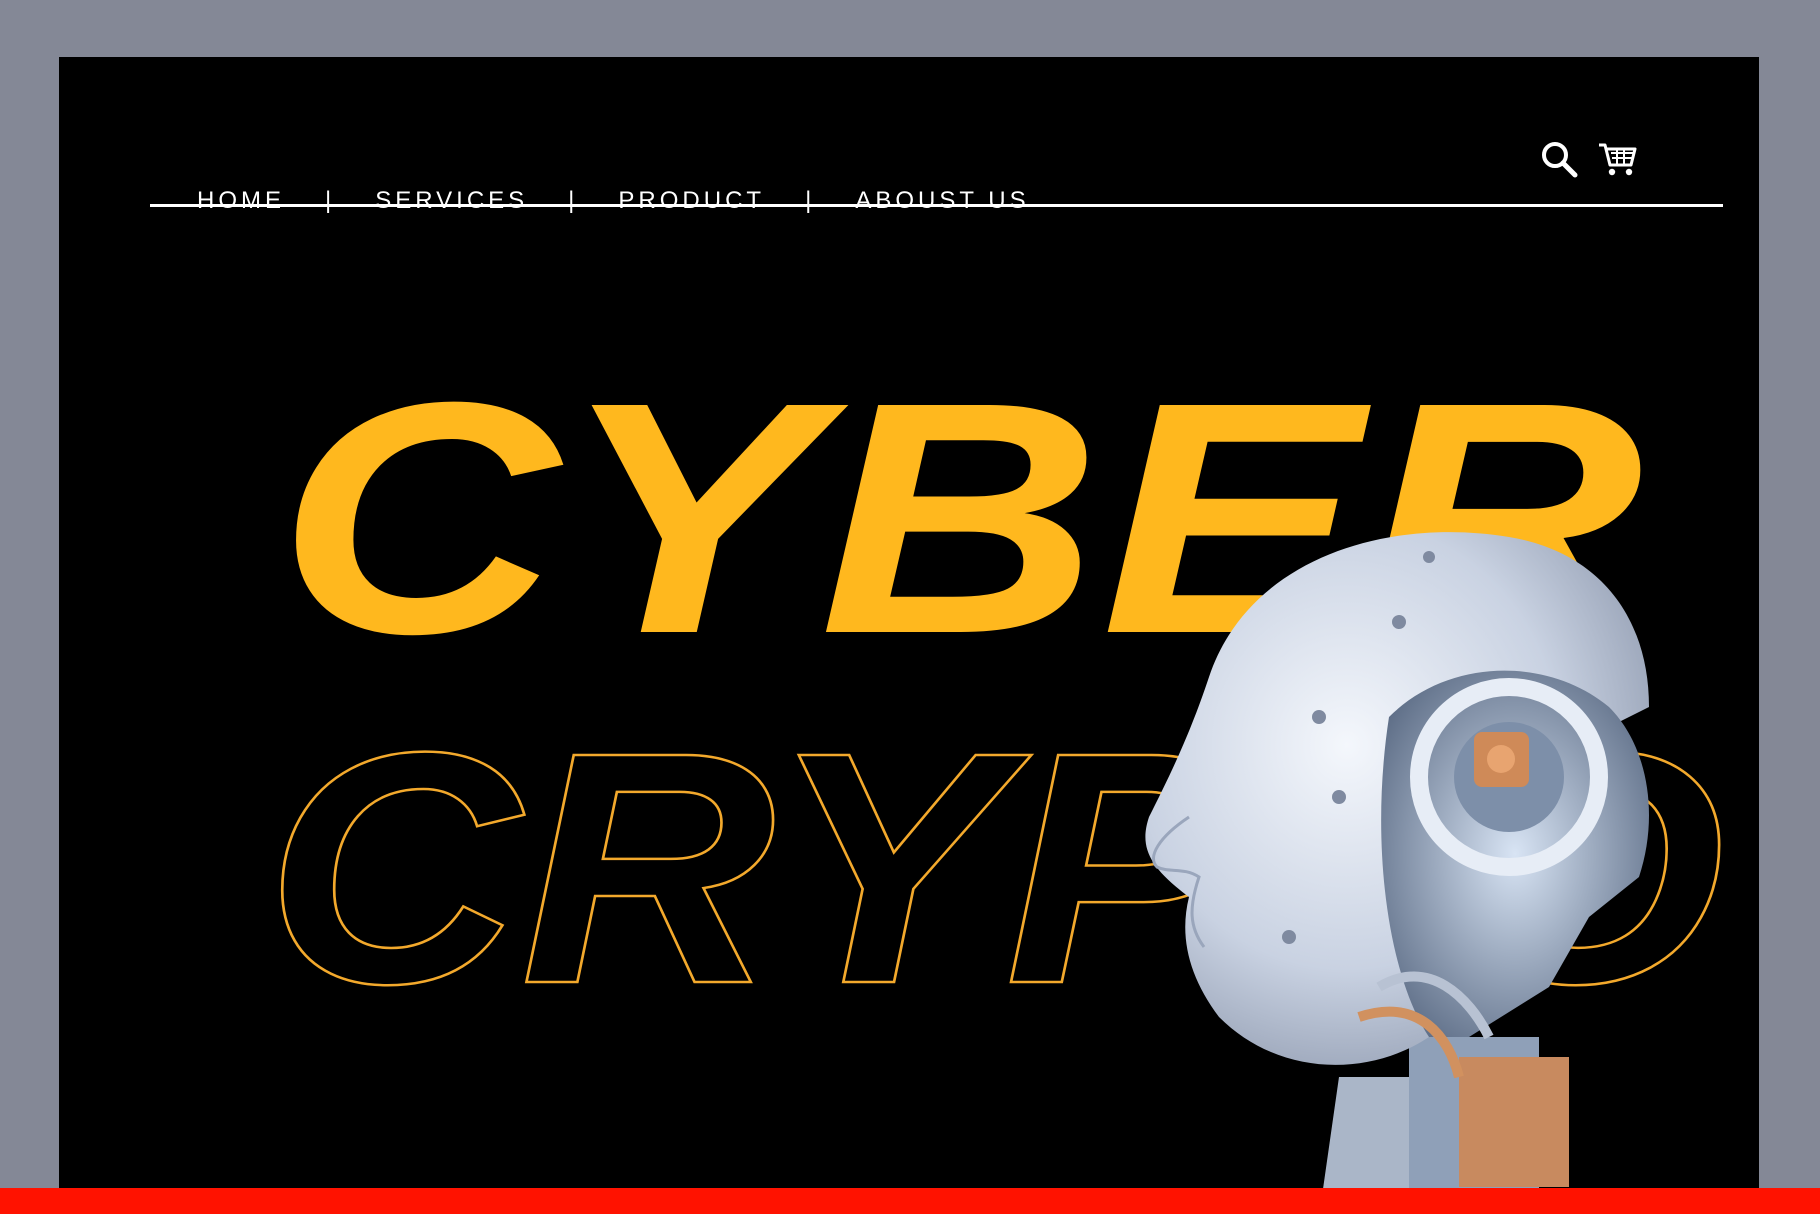 This screenshot has width=1820, height=1214. What do you see at coordinates (910, 1201) in the screenshot?
I see `bottom-bar` at bounding box center [910, 1201].